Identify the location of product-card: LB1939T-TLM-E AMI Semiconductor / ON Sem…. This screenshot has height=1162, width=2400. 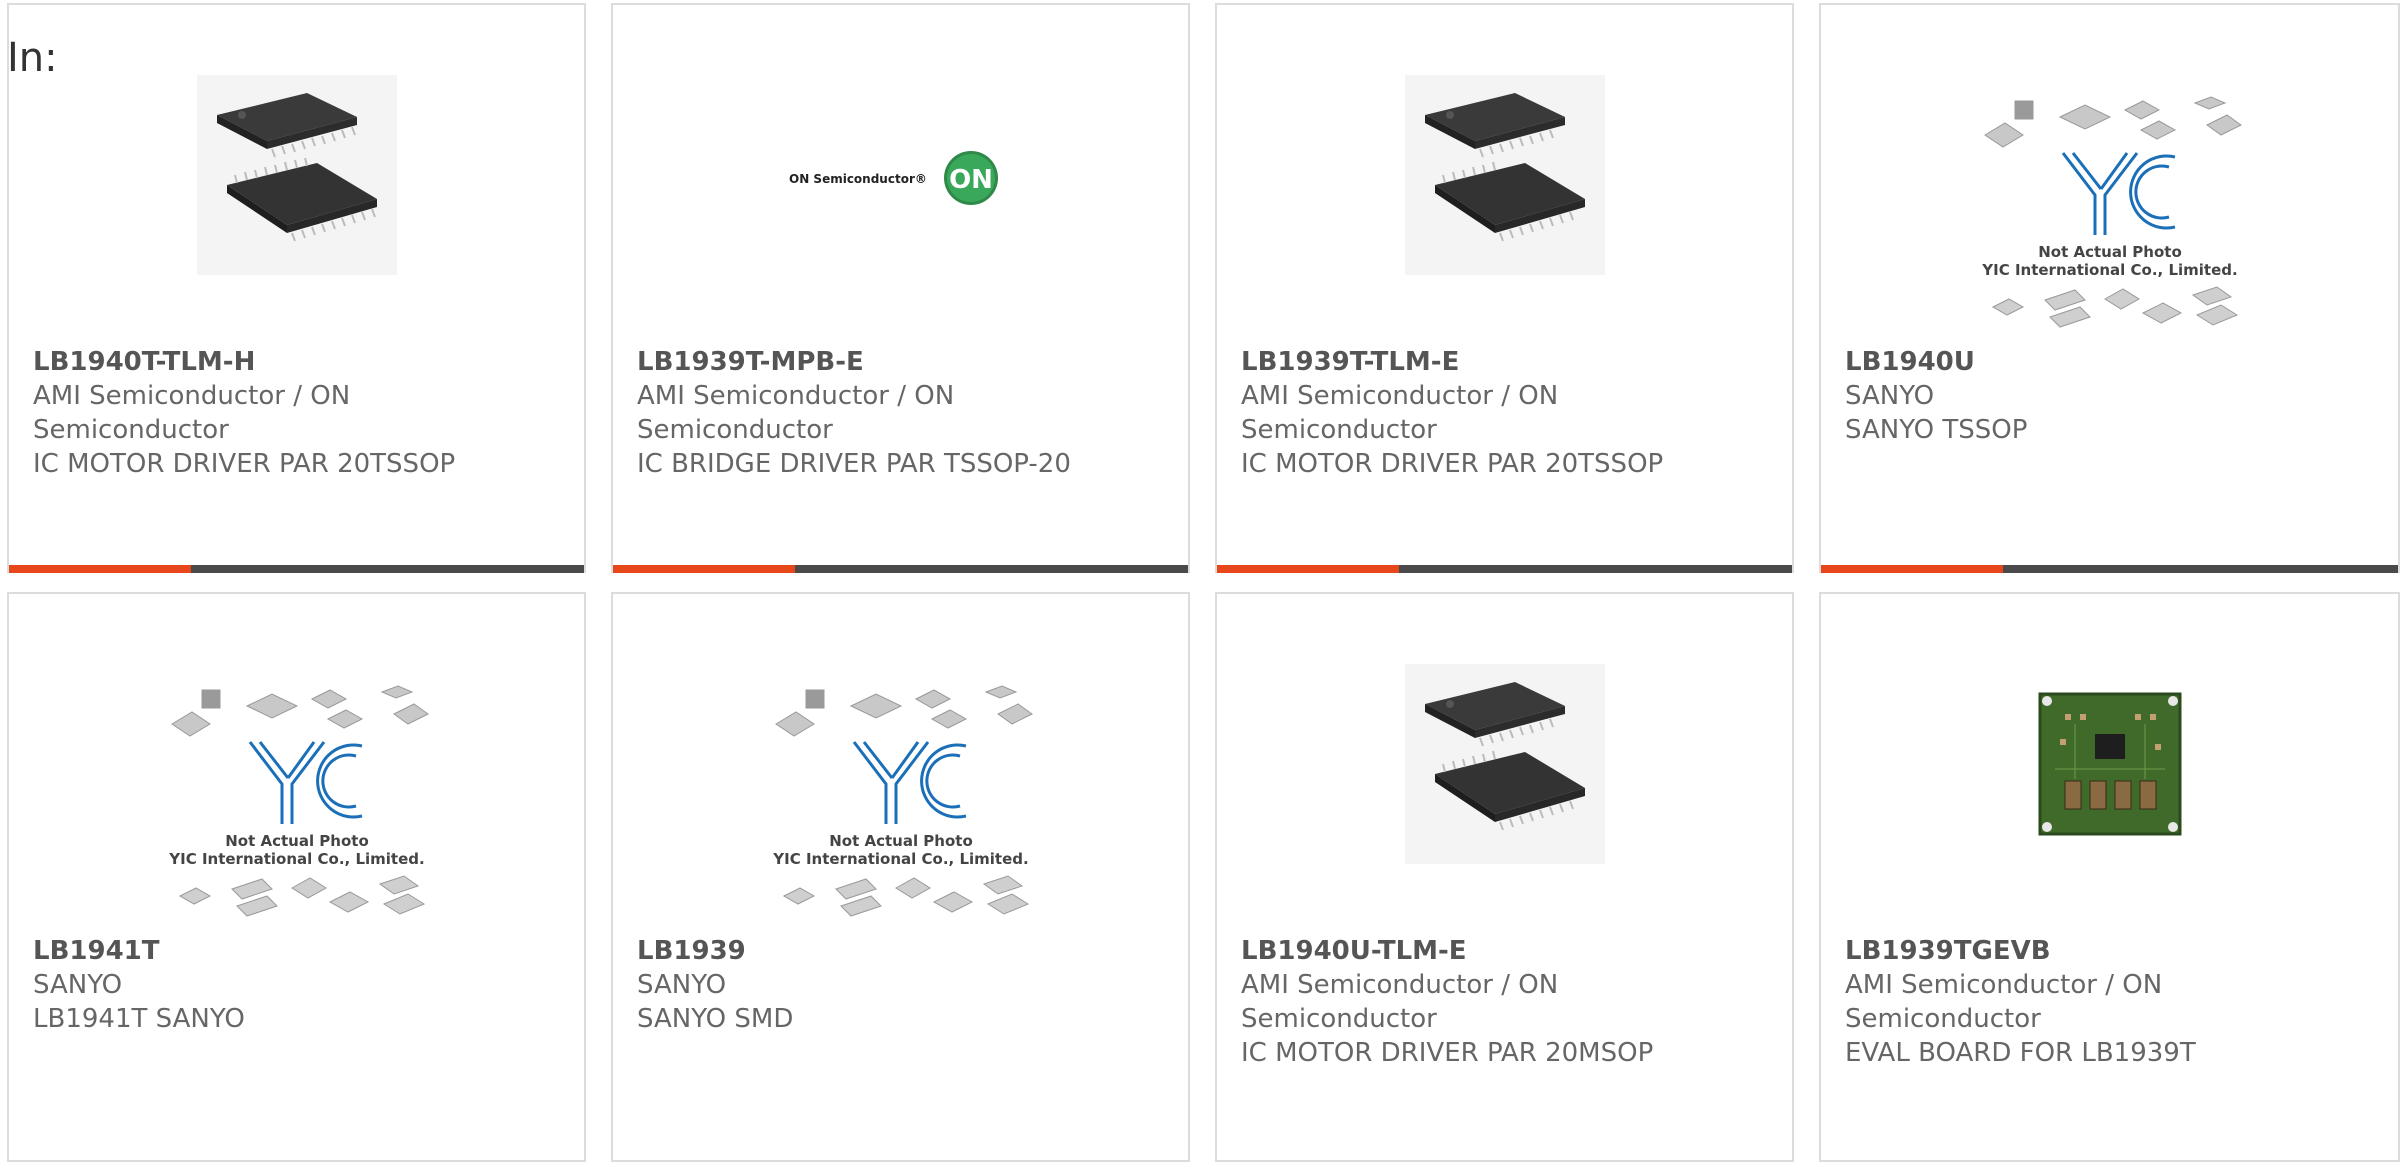
(1504, 288).